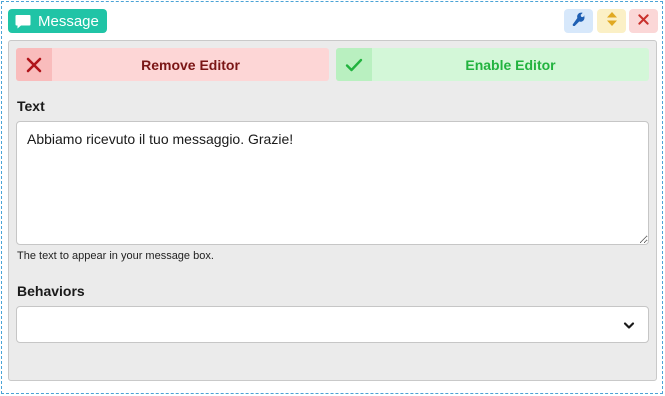 Image resolution: width=665 pixels, height=396 pixels. What do you see at coordinates (68, 21) in the screenshot?
I see `badge-label: Message` at bounding box center [68, 21].